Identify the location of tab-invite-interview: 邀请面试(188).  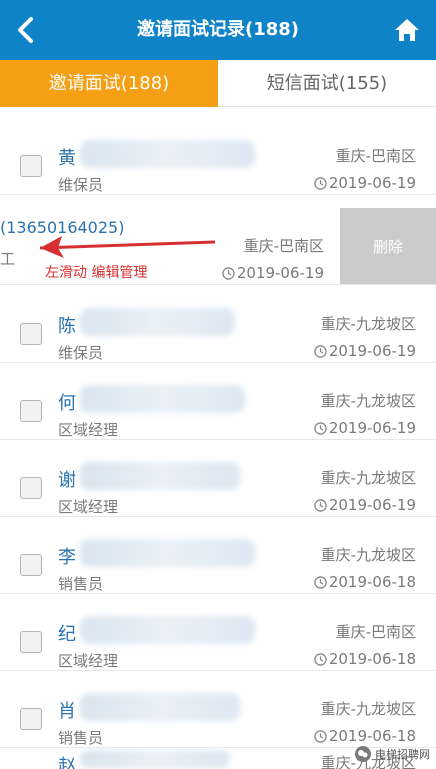
(109, 83).